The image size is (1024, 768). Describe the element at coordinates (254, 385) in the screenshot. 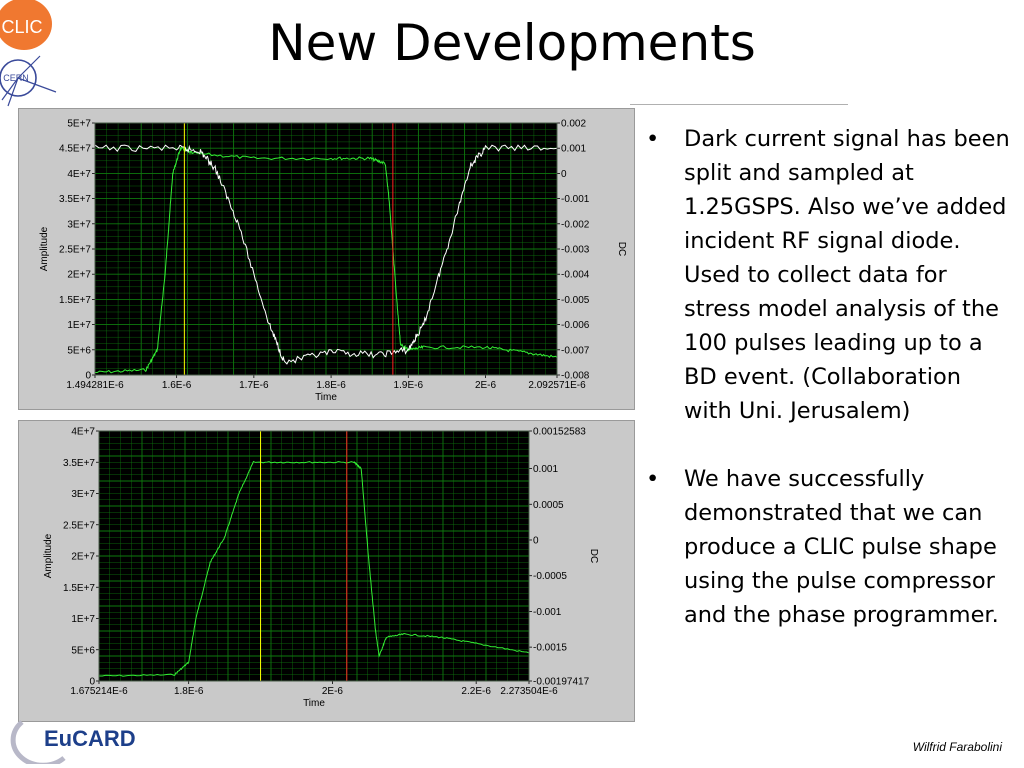

I see `x-tick-label: 1.7E-6` at that location.